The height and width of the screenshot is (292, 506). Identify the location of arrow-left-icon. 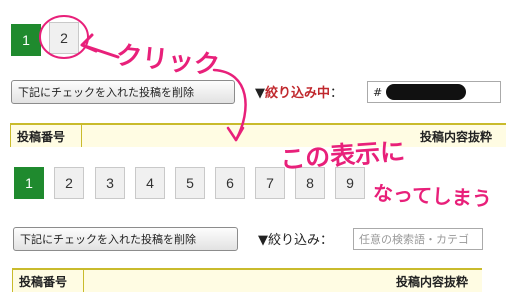
(100, 46).